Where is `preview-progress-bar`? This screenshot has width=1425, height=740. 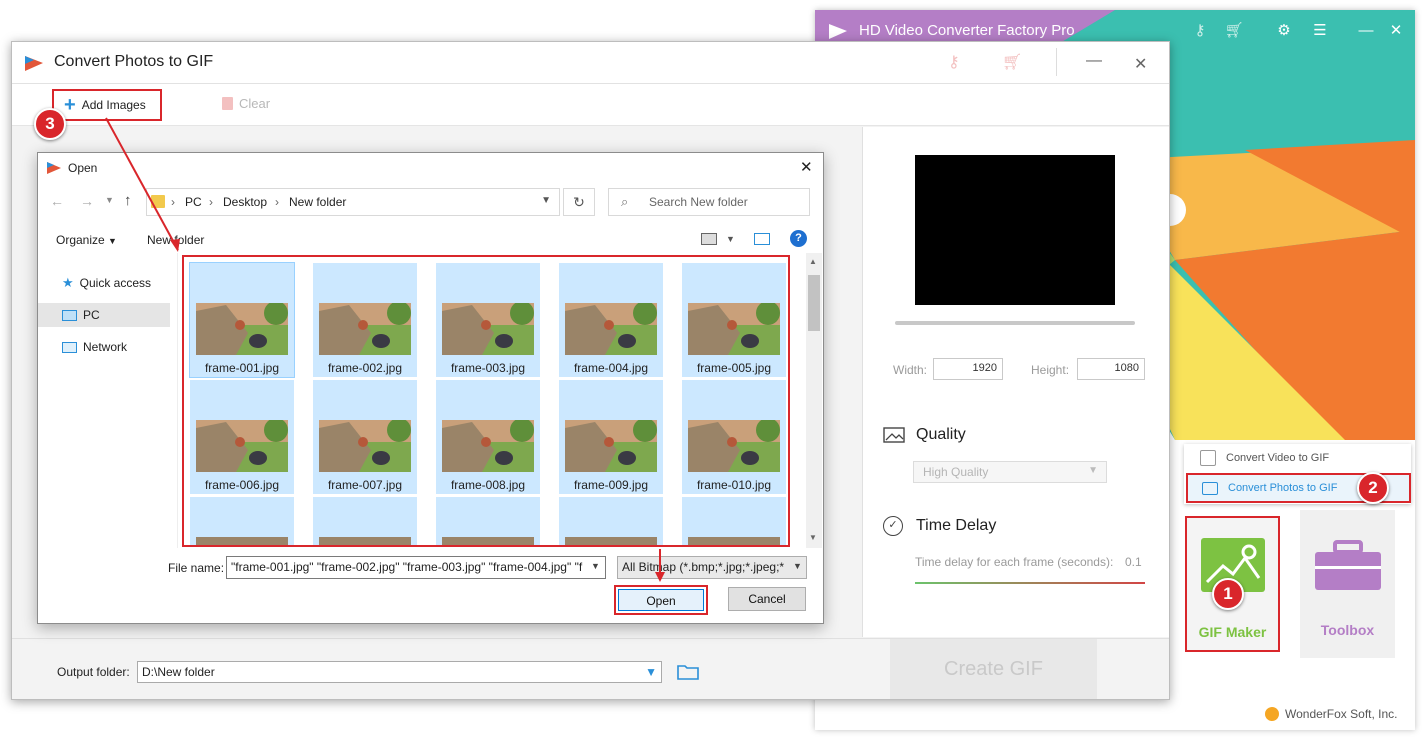 preview-progress-bar is located at coordinates (1015, 323).